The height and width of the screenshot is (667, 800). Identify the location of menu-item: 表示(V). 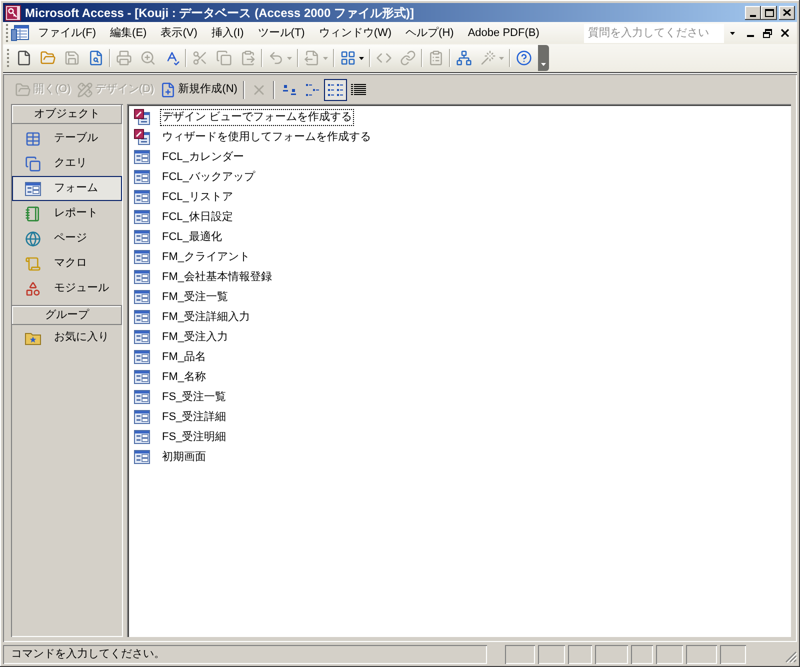
(179, 33).